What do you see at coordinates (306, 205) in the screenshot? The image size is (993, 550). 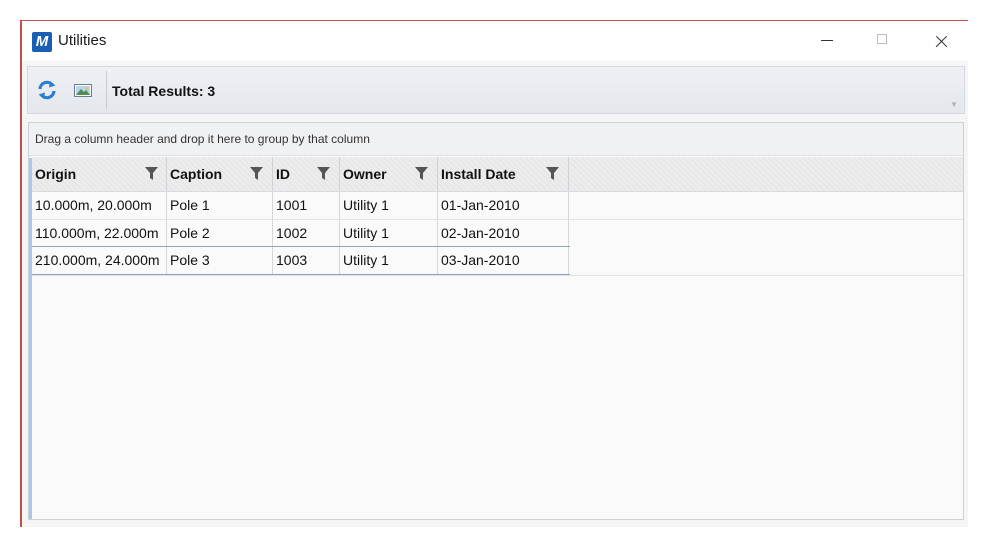 I see `cell-id: 1001` at bounding box center [306, 205].